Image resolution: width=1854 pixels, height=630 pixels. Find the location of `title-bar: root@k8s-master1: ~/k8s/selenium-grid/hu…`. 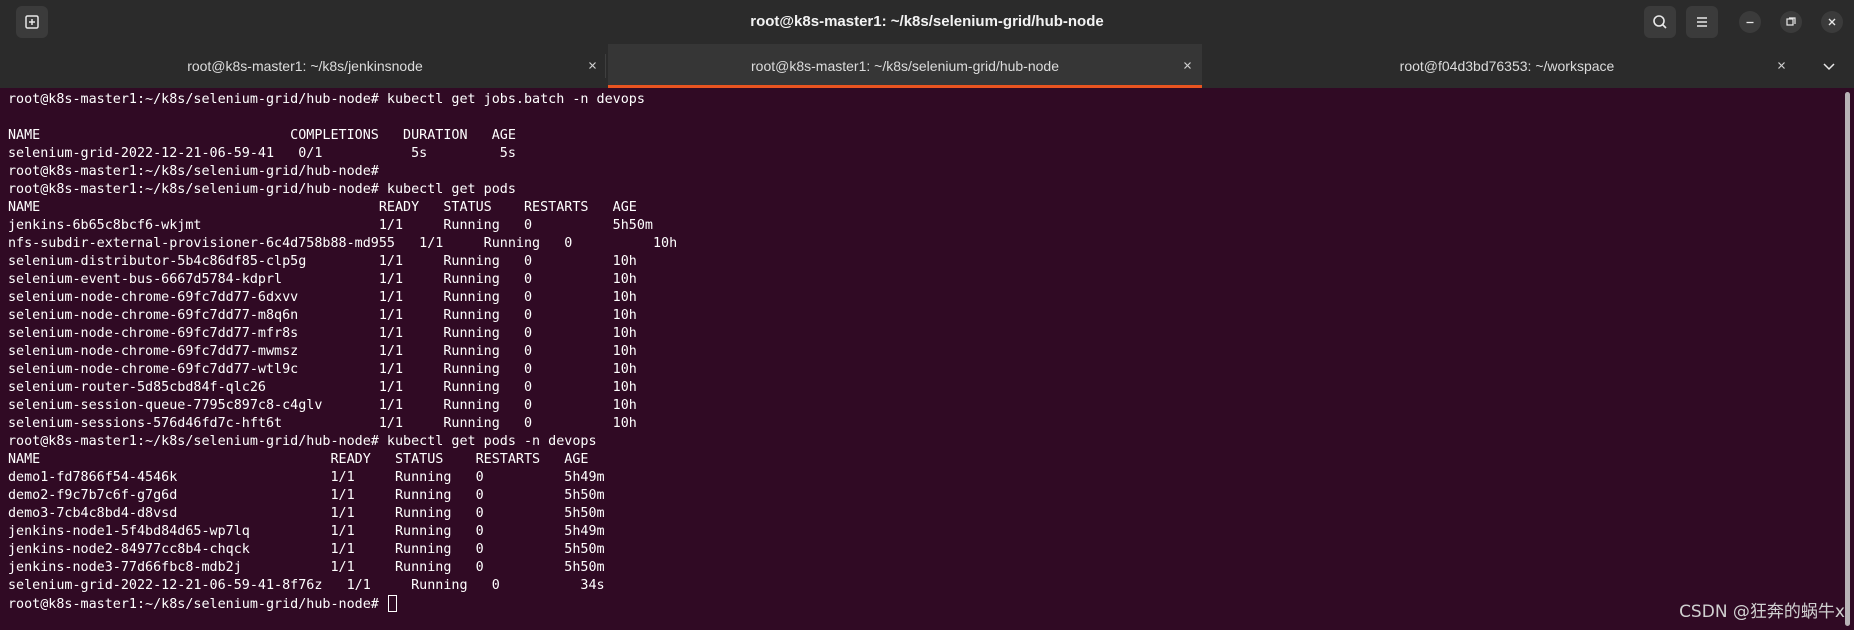

title-bar: root@k8s-master1: ~/k8s/selenium-grid/hu… is located at coordinates (927, 22).